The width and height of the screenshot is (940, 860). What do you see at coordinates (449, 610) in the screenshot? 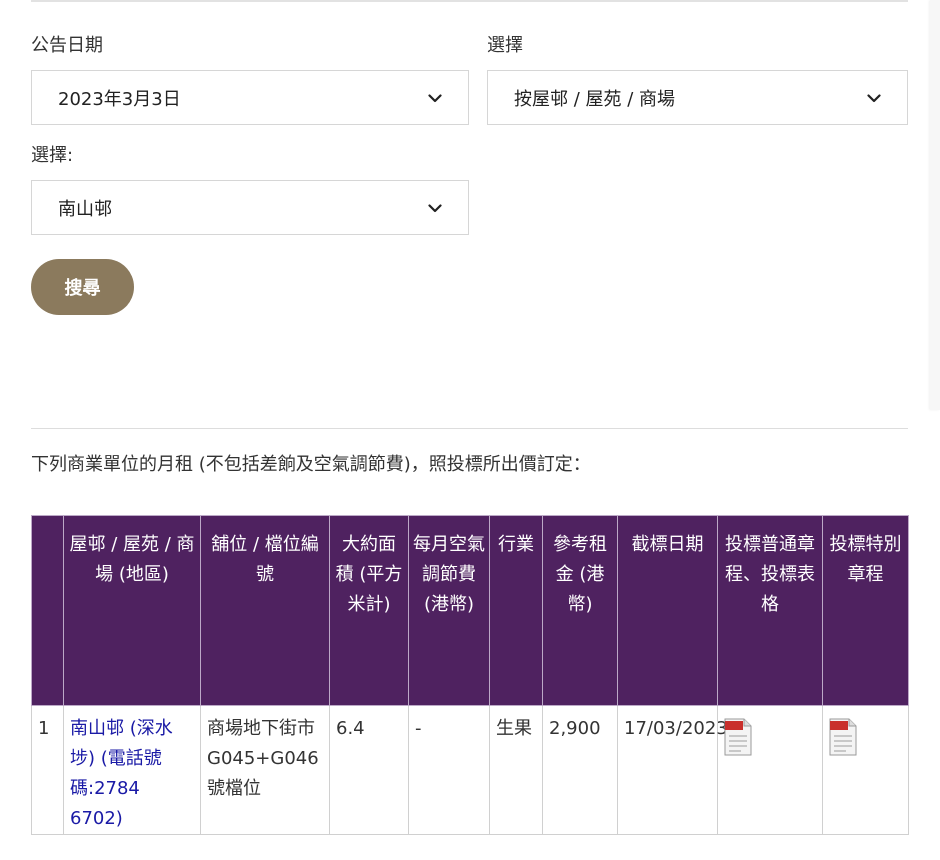
I see `col-header-ac-fee: 每月空氣調節費 (港幣)` at bounding box center [449, 610].